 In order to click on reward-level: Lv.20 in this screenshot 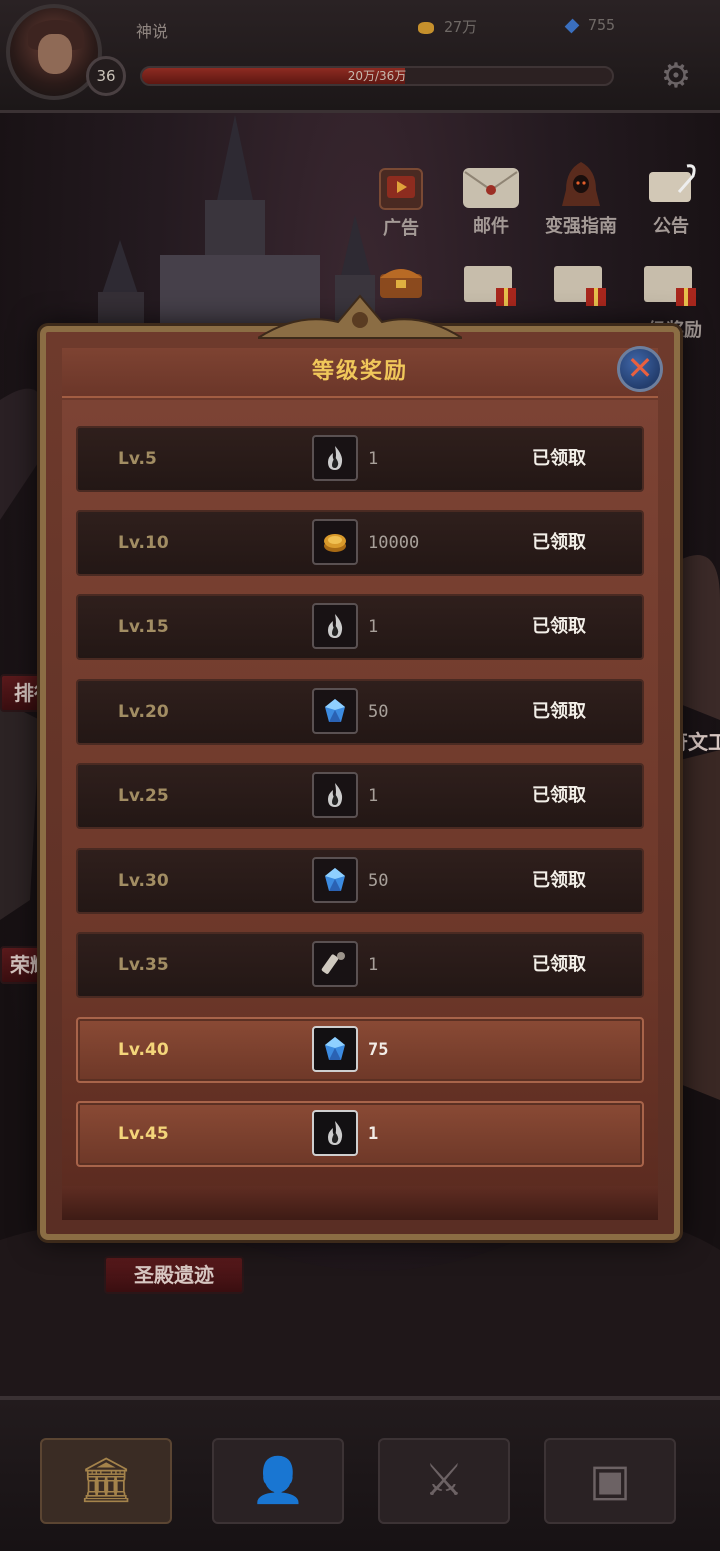, I will do `click(143, 712)`.